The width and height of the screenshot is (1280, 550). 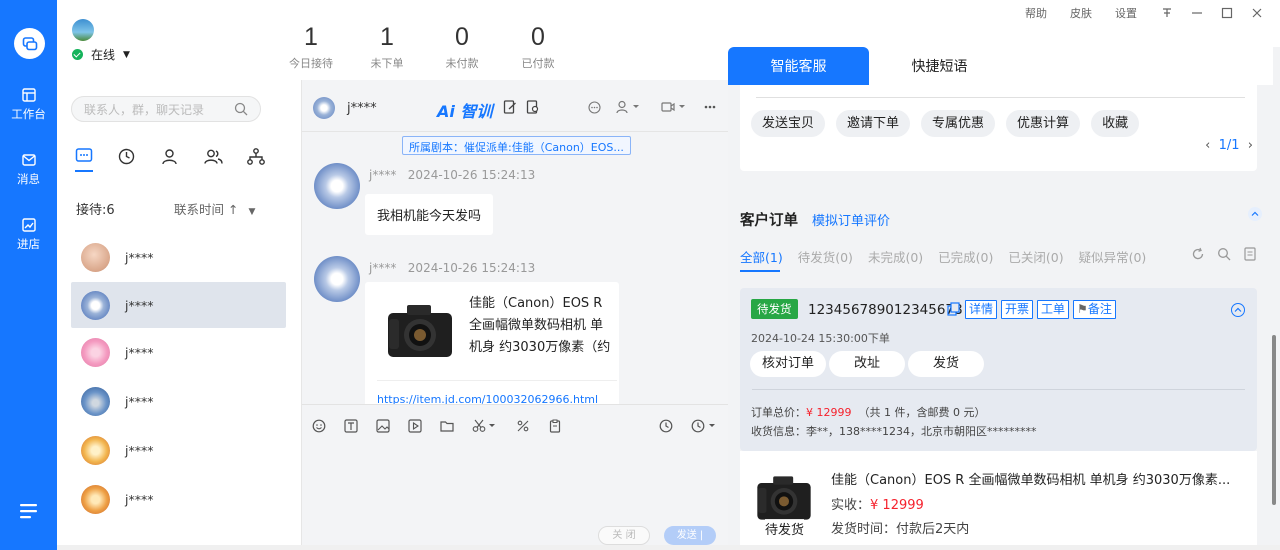 What do you see at coordinates (1036, 13) in the screenshot?
I see `help-link: 帮助` at bounding box center [1036, 13].